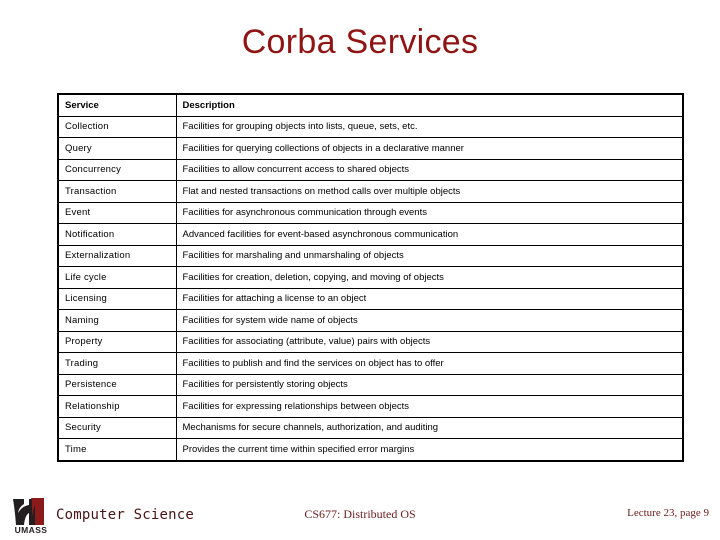  What do you see at coordinates (117, 169) in the screenshot?
I see `cell-service: Concurrency` at bounding box center [117, 169].